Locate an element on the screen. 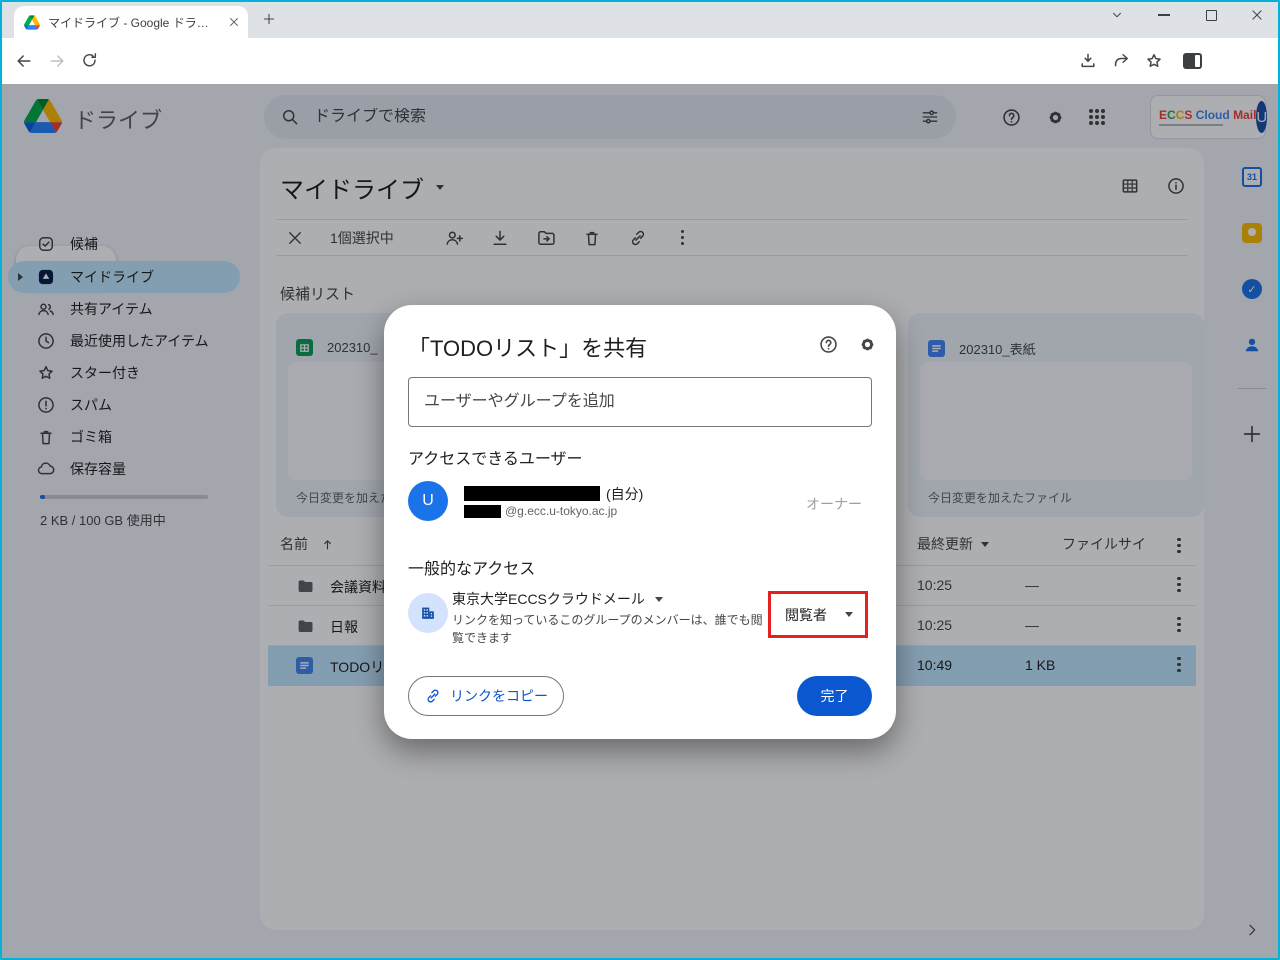 The height and width of the screenshot is (960, 1280). download-page-icon is located at coordinates (1088, 60).